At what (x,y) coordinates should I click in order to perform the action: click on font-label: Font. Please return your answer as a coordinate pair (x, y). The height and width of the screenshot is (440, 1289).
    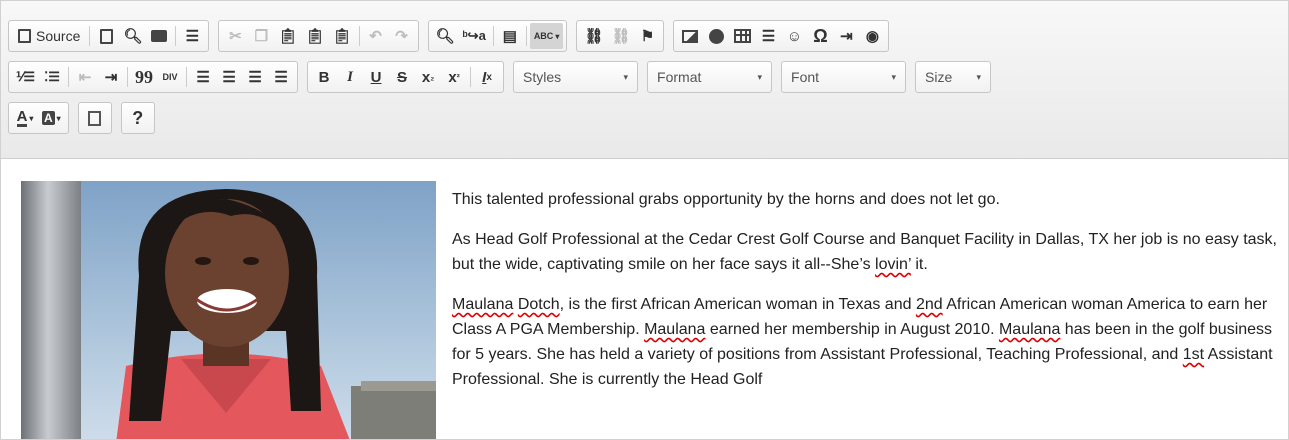
    Looking at the image, I should click on (805, 77).